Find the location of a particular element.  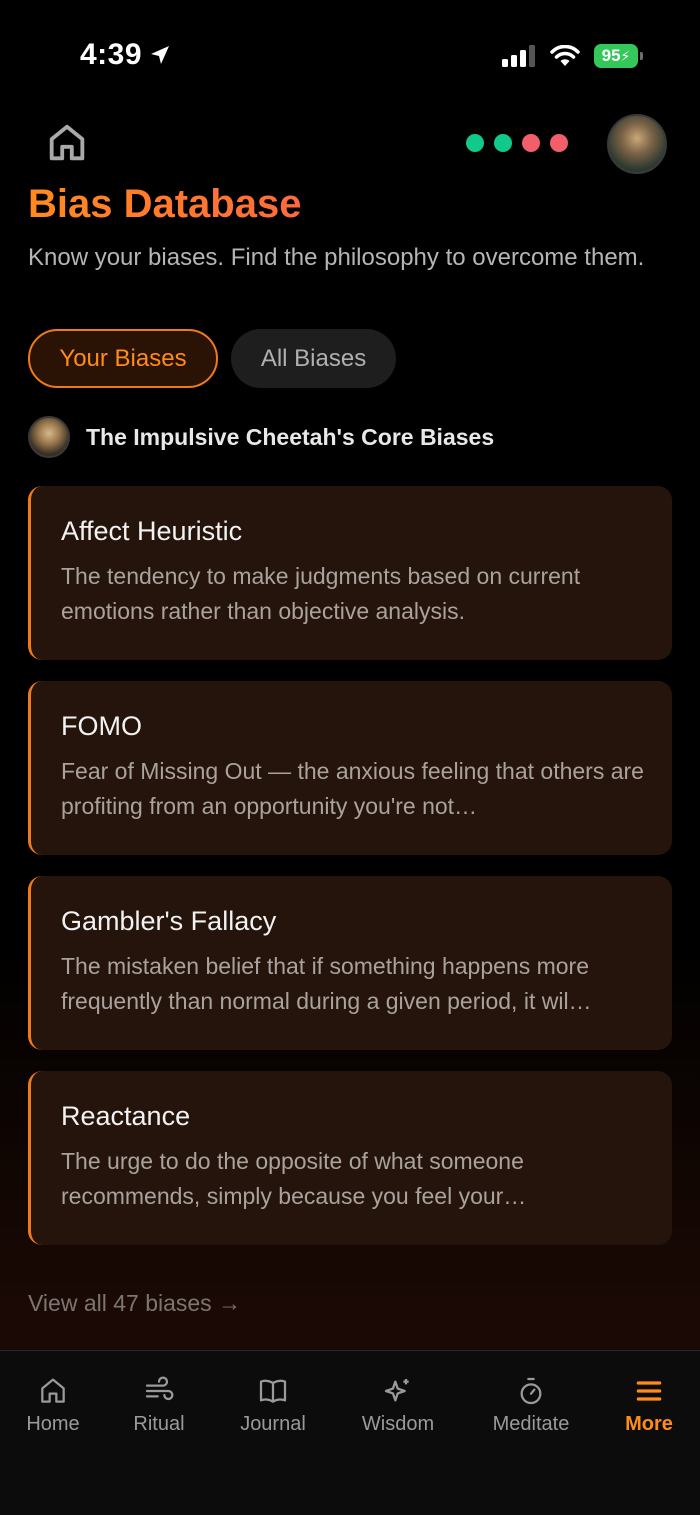

view-all-biases-link: View all 47 biases → is located at coordinates (134, 1303).